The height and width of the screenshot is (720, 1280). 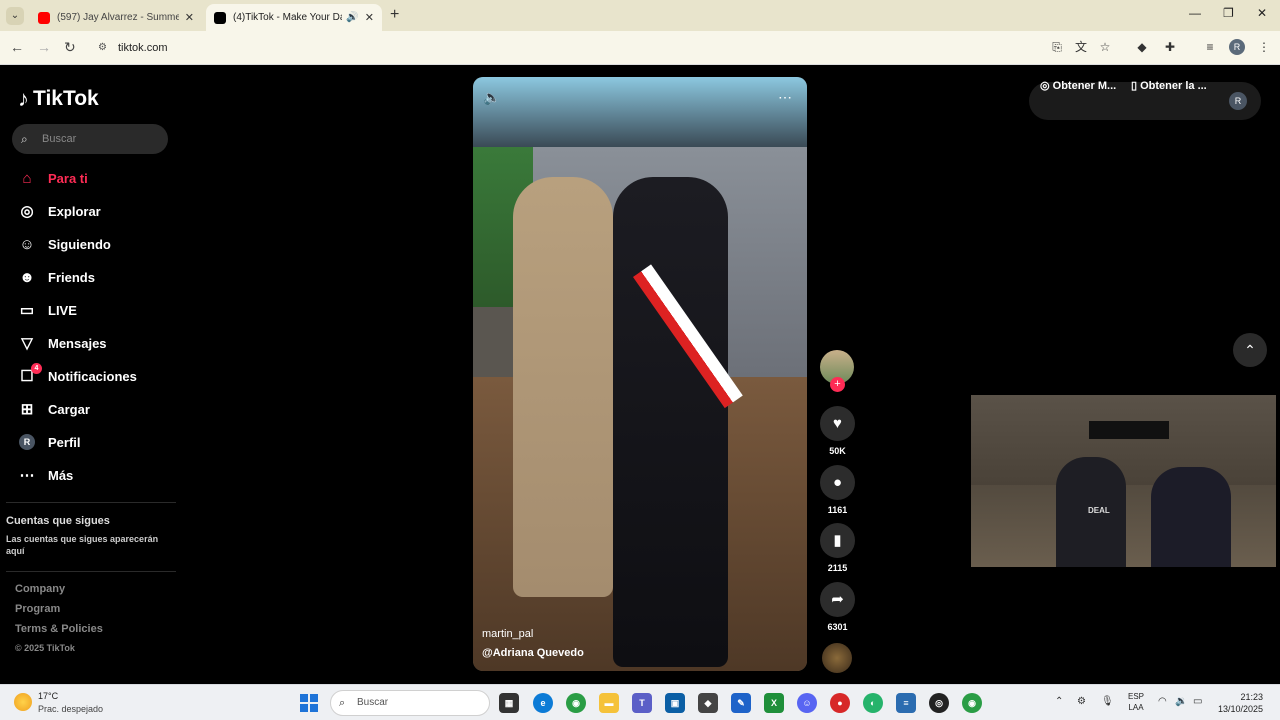 What do you see at coordinates (394, 15) in the screenshot?
I see `new-tab-button: +` at bounding box center [394, 15].